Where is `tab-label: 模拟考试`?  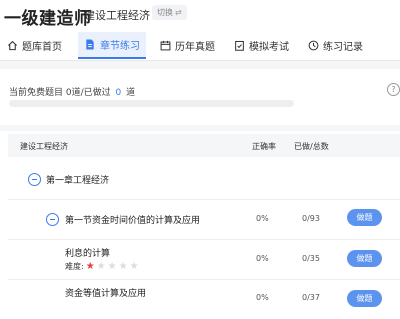
tab-label: 模拟考试 is located at coordinates (269, 47).